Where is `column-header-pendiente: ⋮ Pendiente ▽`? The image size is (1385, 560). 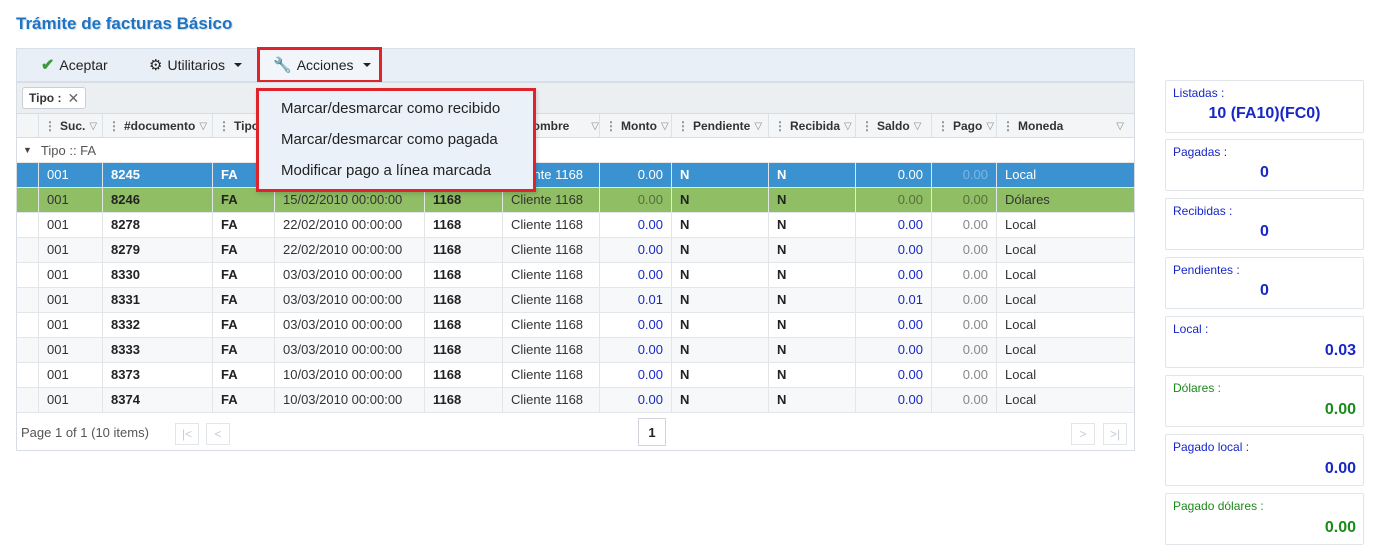 column-header-pendiente: ⋮ Pendiente ▽ is located at coordinates (719, 126).